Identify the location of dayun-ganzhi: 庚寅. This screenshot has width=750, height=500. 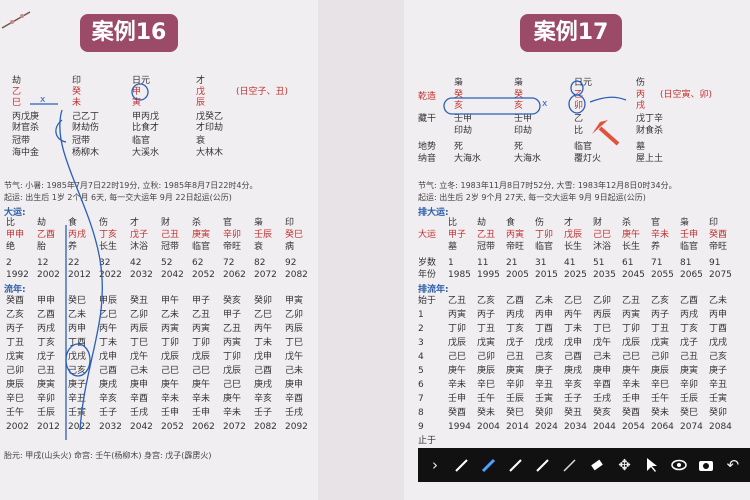
(201, 235).